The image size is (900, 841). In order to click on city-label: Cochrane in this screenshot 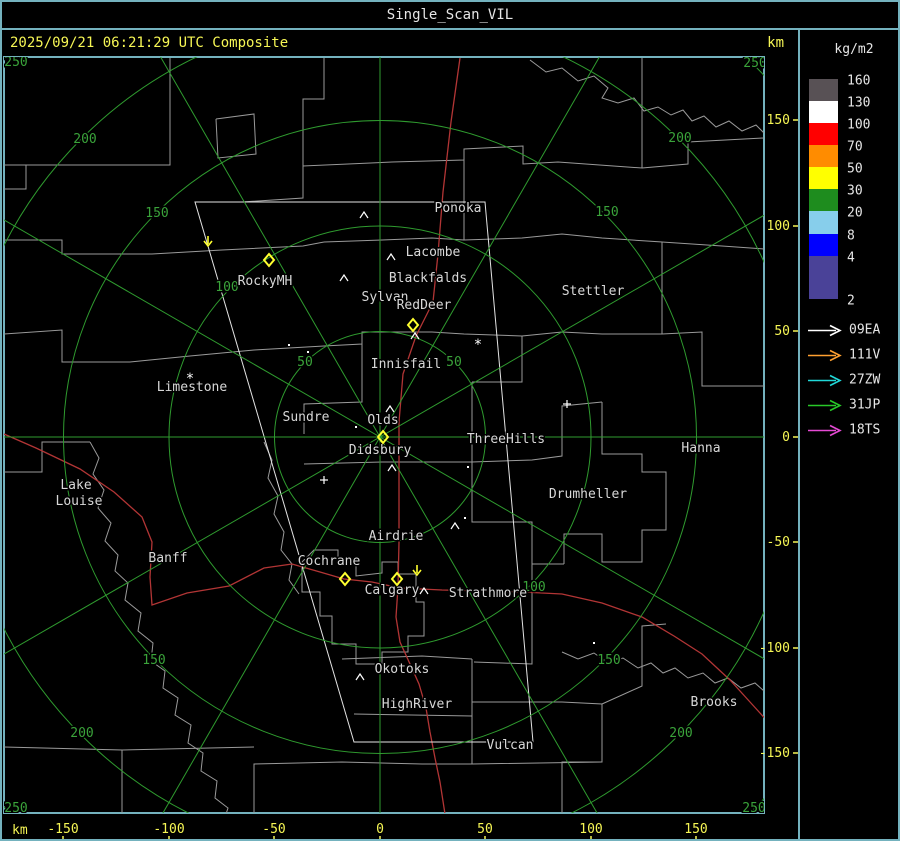, I will do `click(329, 561)`.